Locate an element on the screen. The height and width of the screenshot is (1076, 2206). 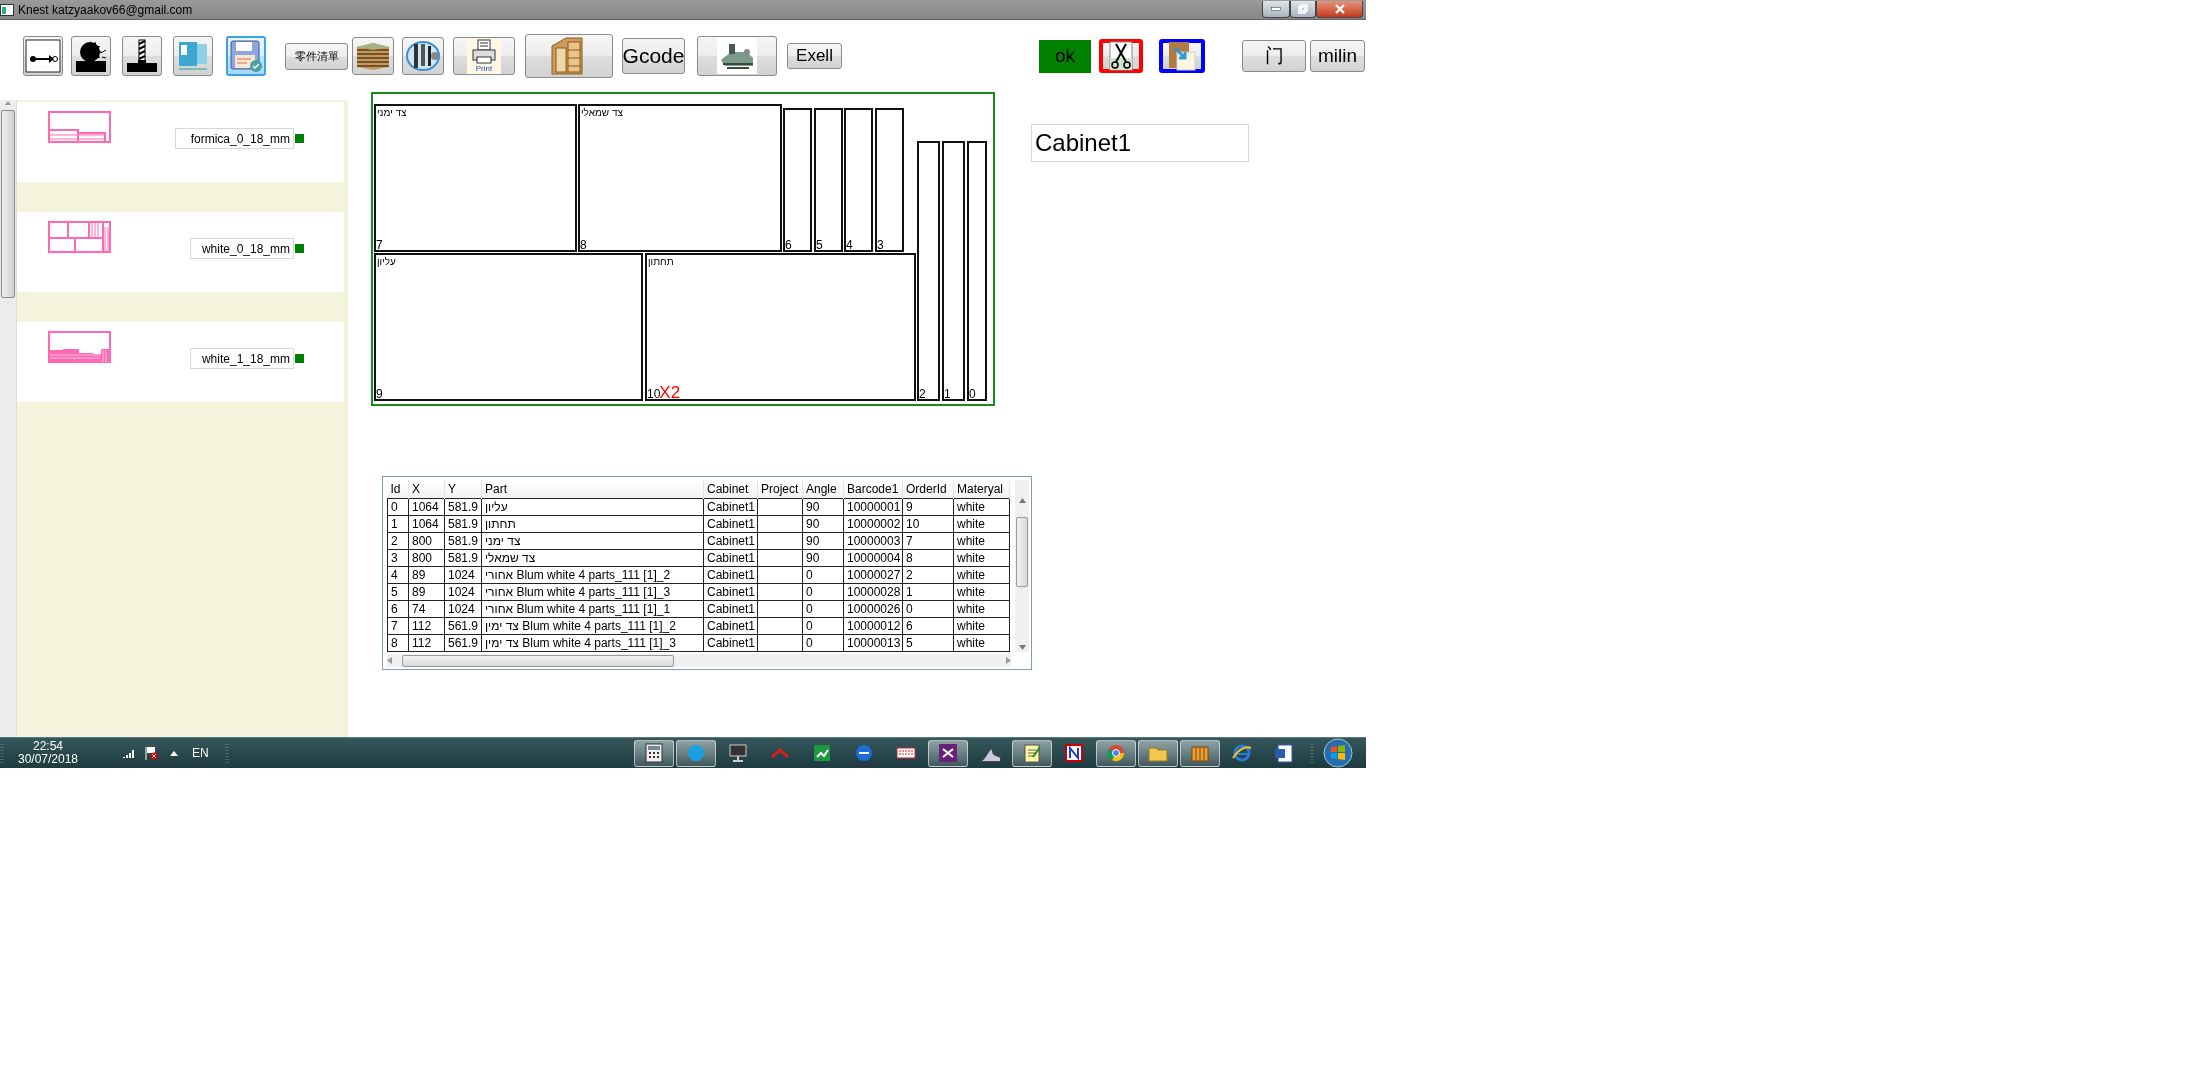
tool-button: milin is located at coordinates (1337, 56).